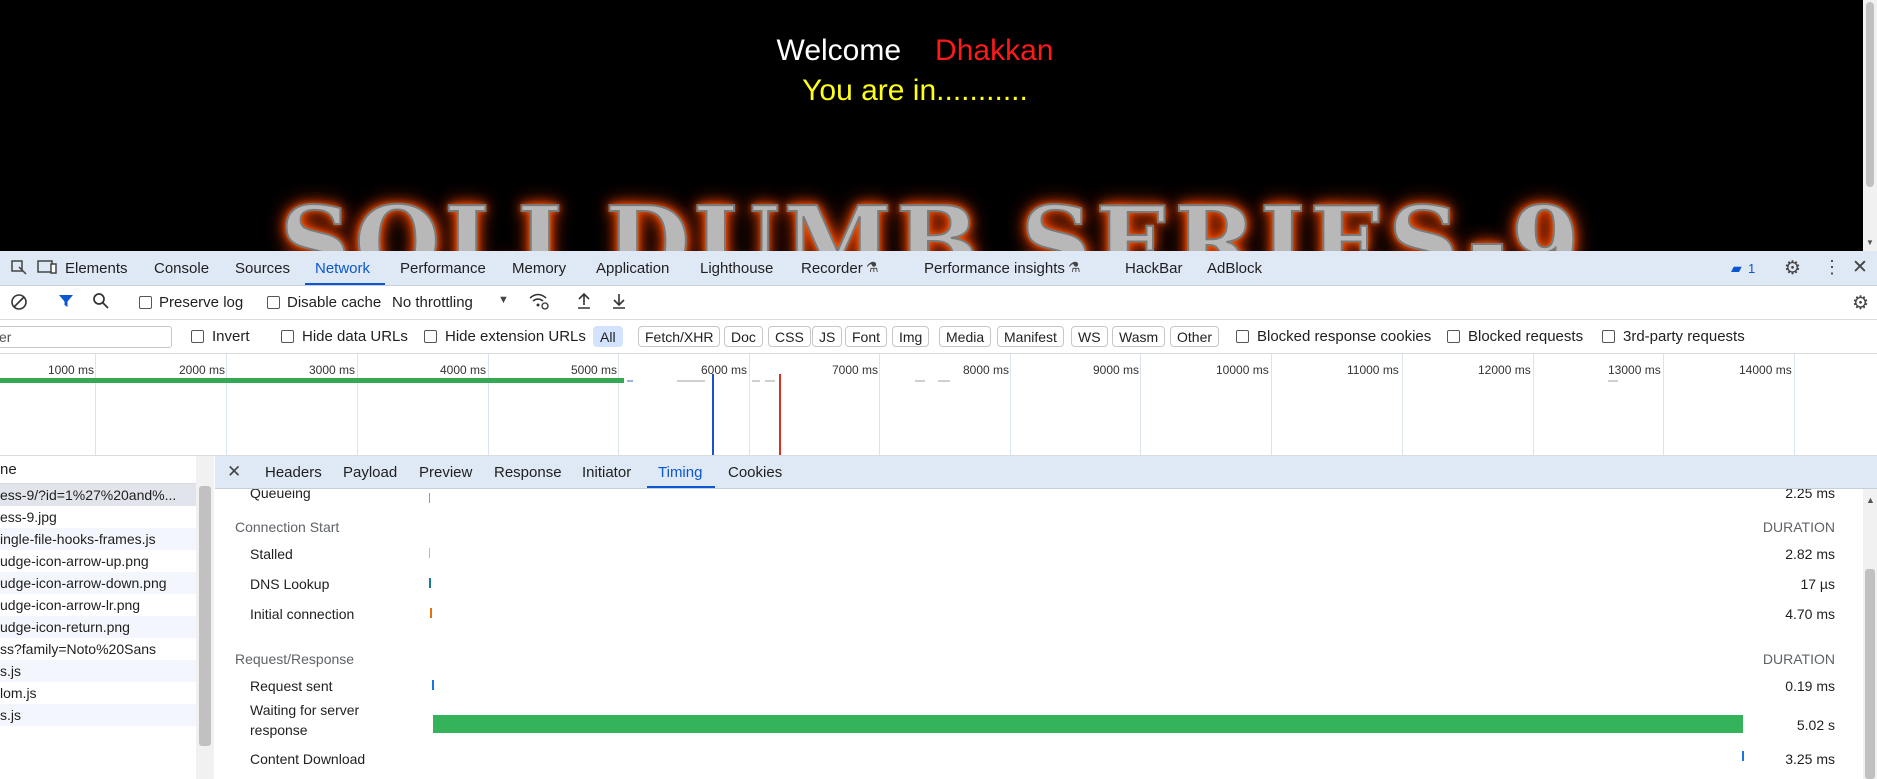 Image resolution: width=1877 pixels, height=779 pixels. I want to click on tab-network: Network, so click(342, 268).